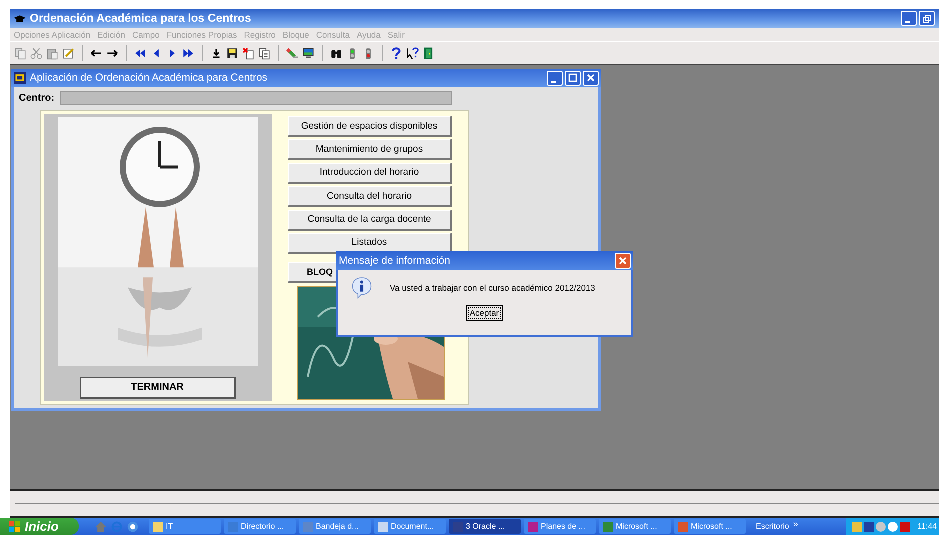  I want to click on graduation-cap-icon, so click(20, 18).